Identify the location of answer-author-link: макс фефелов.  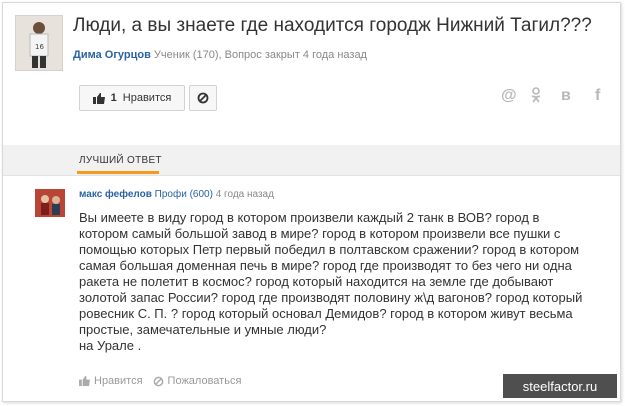
(115, 194).